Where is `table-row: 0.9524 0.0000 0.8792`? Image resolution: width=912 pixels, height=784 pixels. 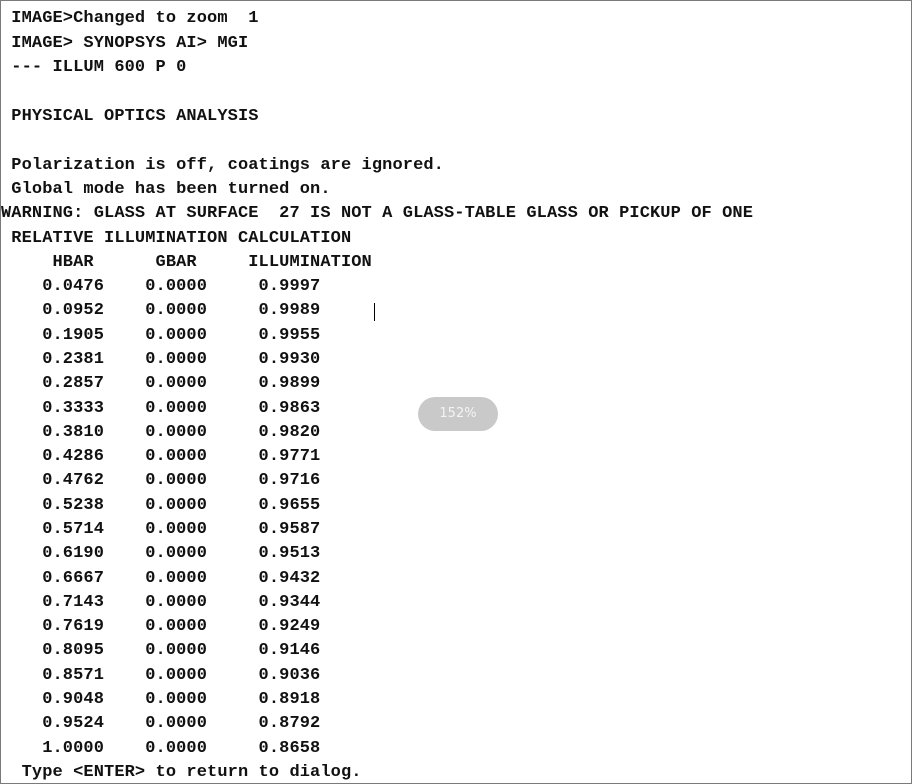
table-row: 0.9524 0.0000 0.8792 is located at coordinates (161, 723).